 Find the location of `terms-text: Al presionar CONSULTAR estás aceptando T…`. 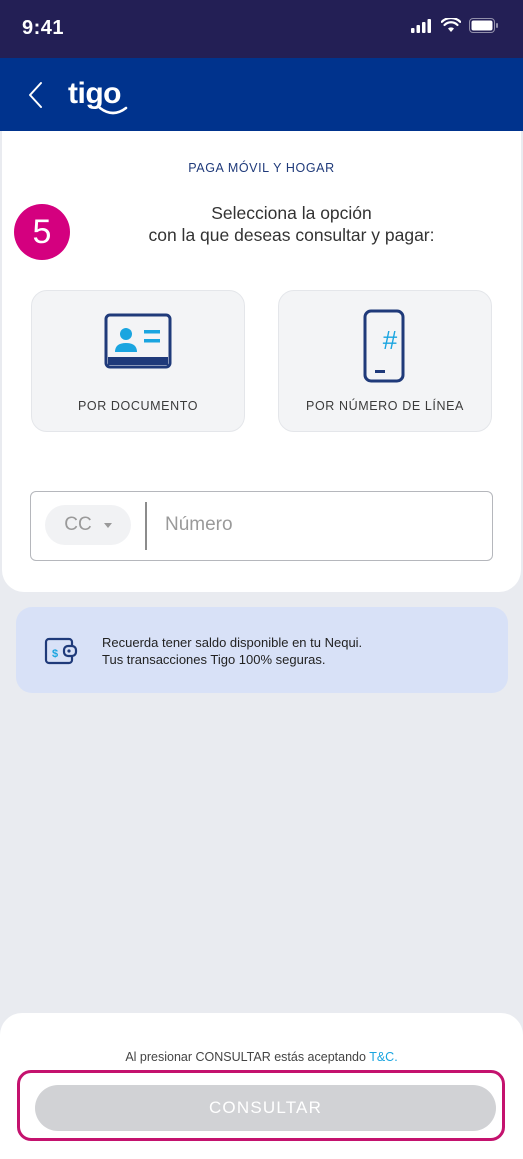

terms-text: Al presionar CONSULTAR estás aceptando T… is located at coordinates (261, 1057).